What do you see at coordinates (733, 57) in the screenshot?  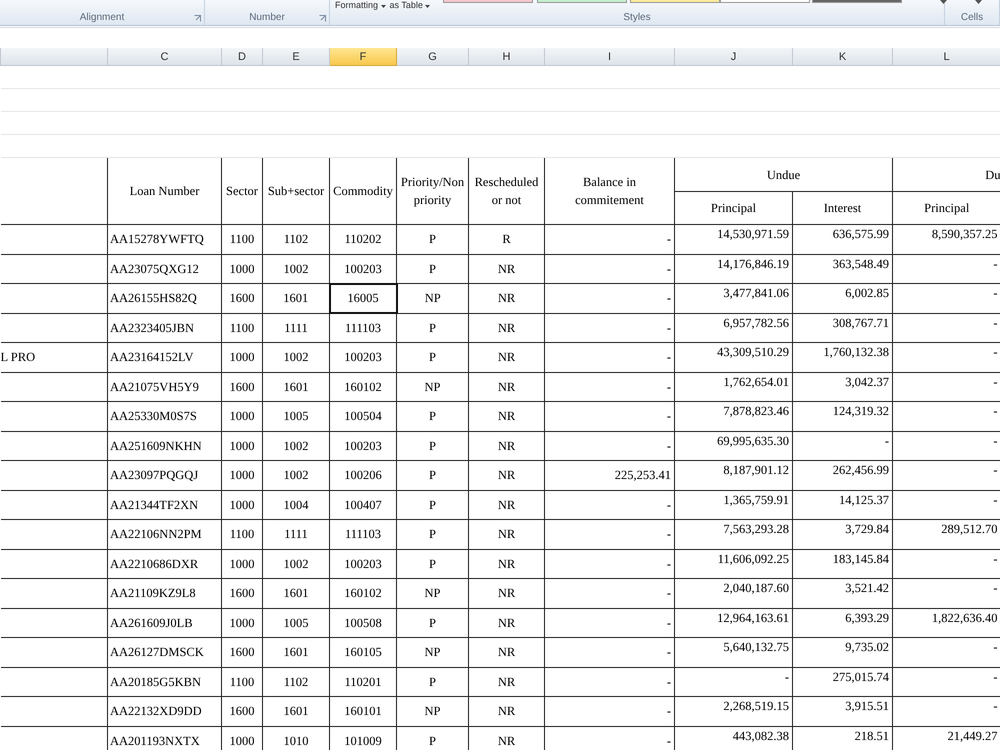 I see `column-header: J` at bounding box center [733, 57].